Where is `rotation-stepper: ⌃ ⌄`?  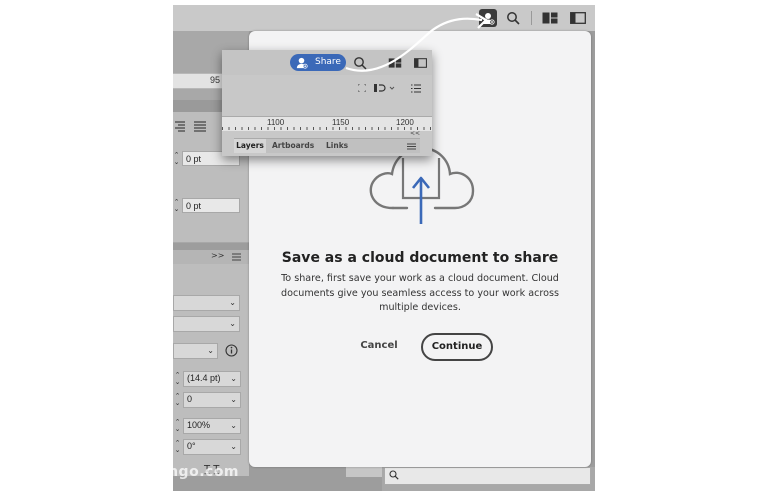
rotation-stepper: ⌃ ⌄ is located at coordinates (177, 447).